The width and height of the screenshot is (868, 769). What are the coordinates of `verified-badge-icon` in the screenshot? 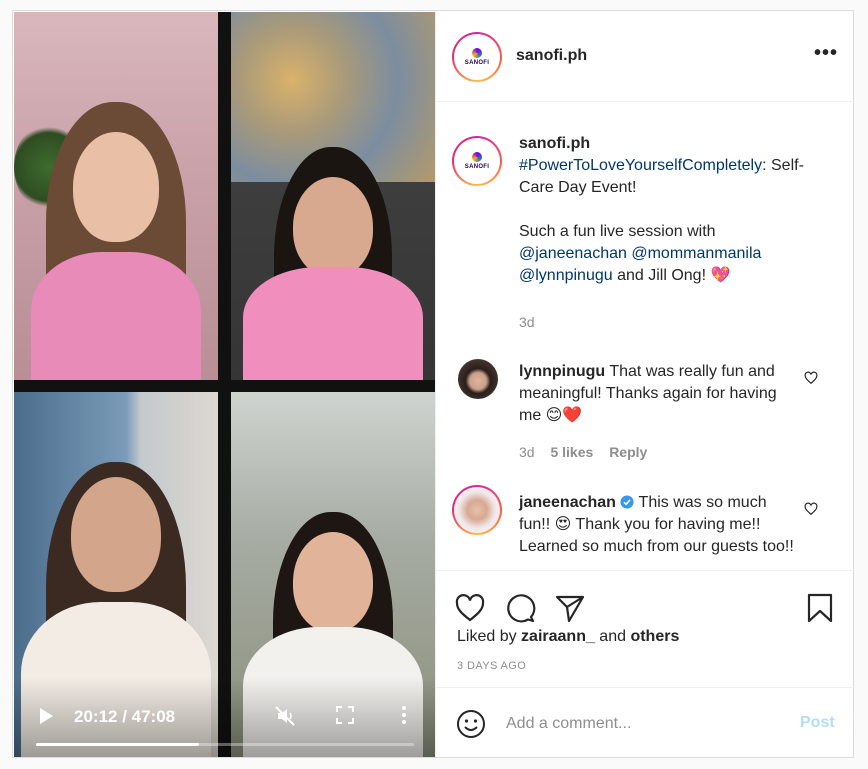 It's located at (627, 502).